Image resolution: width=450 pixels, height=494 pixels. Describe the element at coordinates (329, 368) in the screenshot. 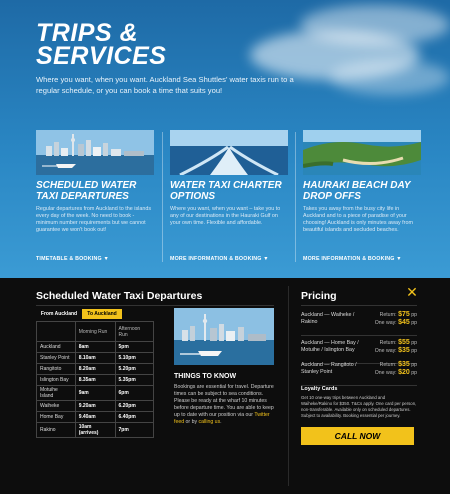

I see `route-name: Auckland — Rangitoto / Stanley Point` at that location.